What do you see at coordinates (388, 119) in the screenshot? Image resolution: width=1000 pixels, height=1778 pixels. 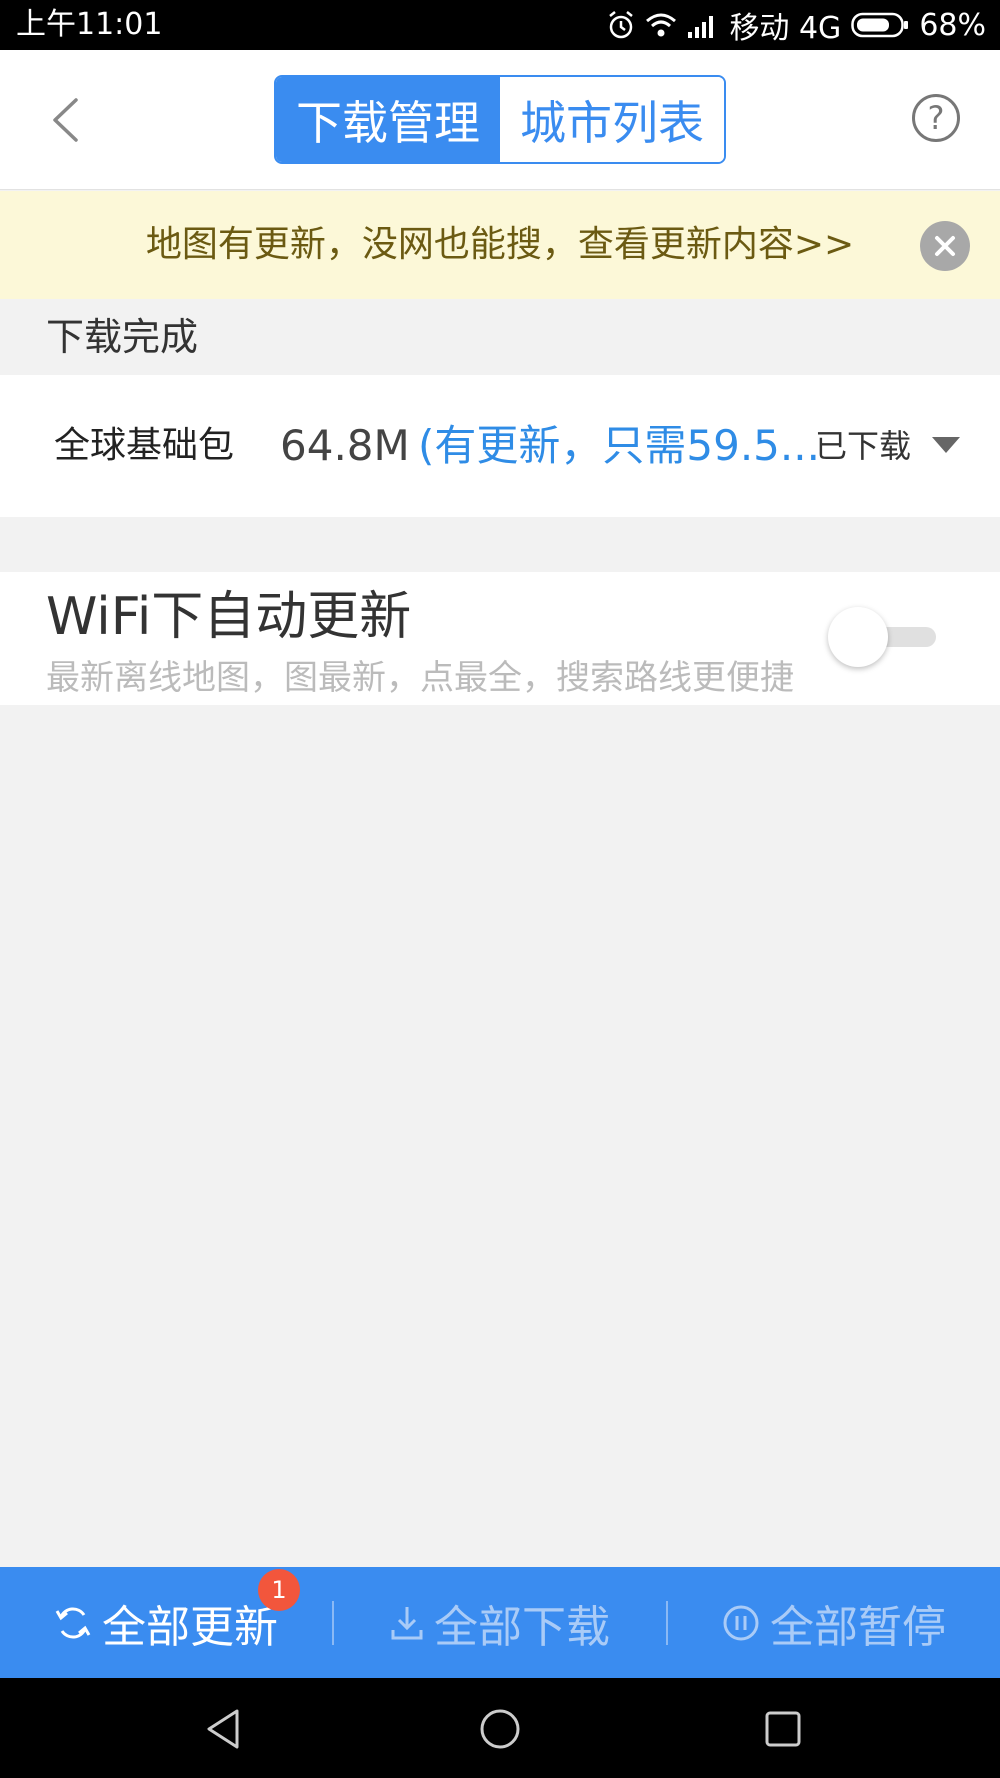 I see `tab-download-manager: 下载管理` at bounding box center [388, 119].